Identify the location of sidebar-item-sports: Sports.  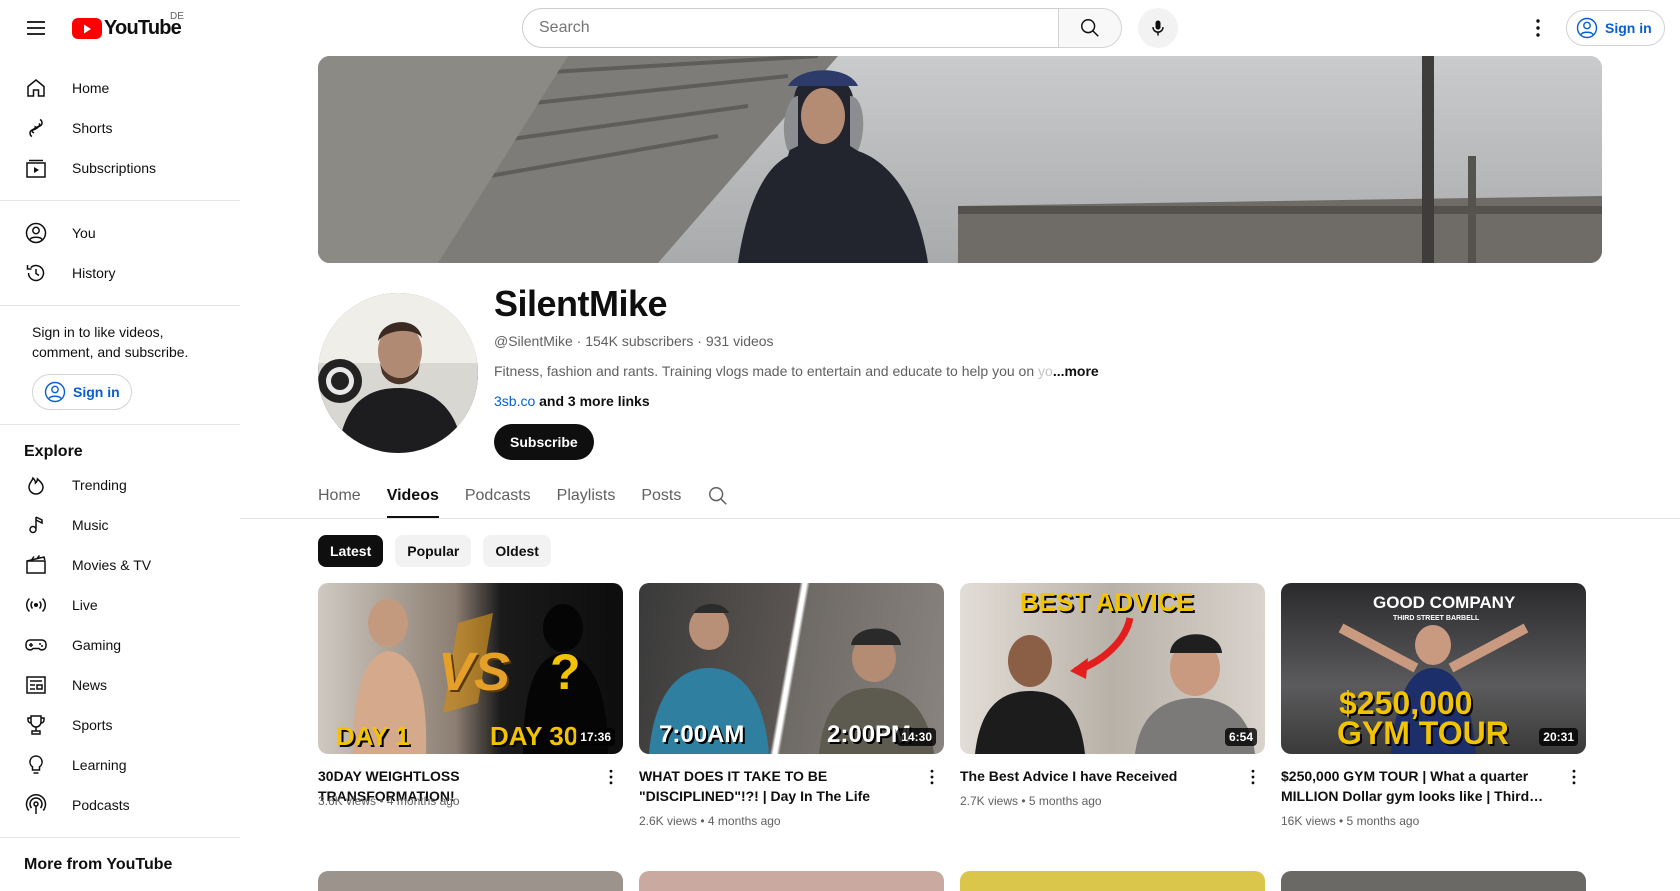
(120, 725).